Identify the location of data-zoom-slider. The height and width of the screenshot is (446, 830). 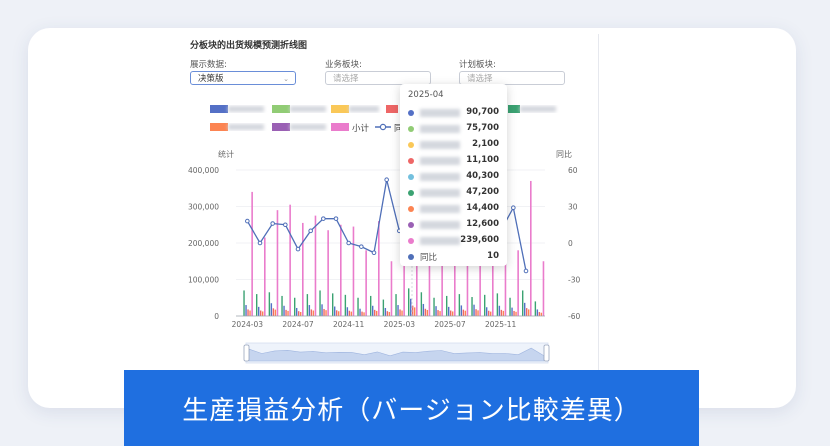
(396, 353).